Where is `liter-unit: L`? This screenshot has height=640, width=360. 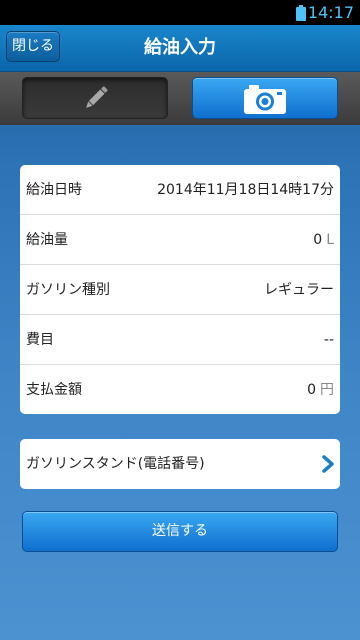
liter-unit: L is located at coordinates (330, 240).